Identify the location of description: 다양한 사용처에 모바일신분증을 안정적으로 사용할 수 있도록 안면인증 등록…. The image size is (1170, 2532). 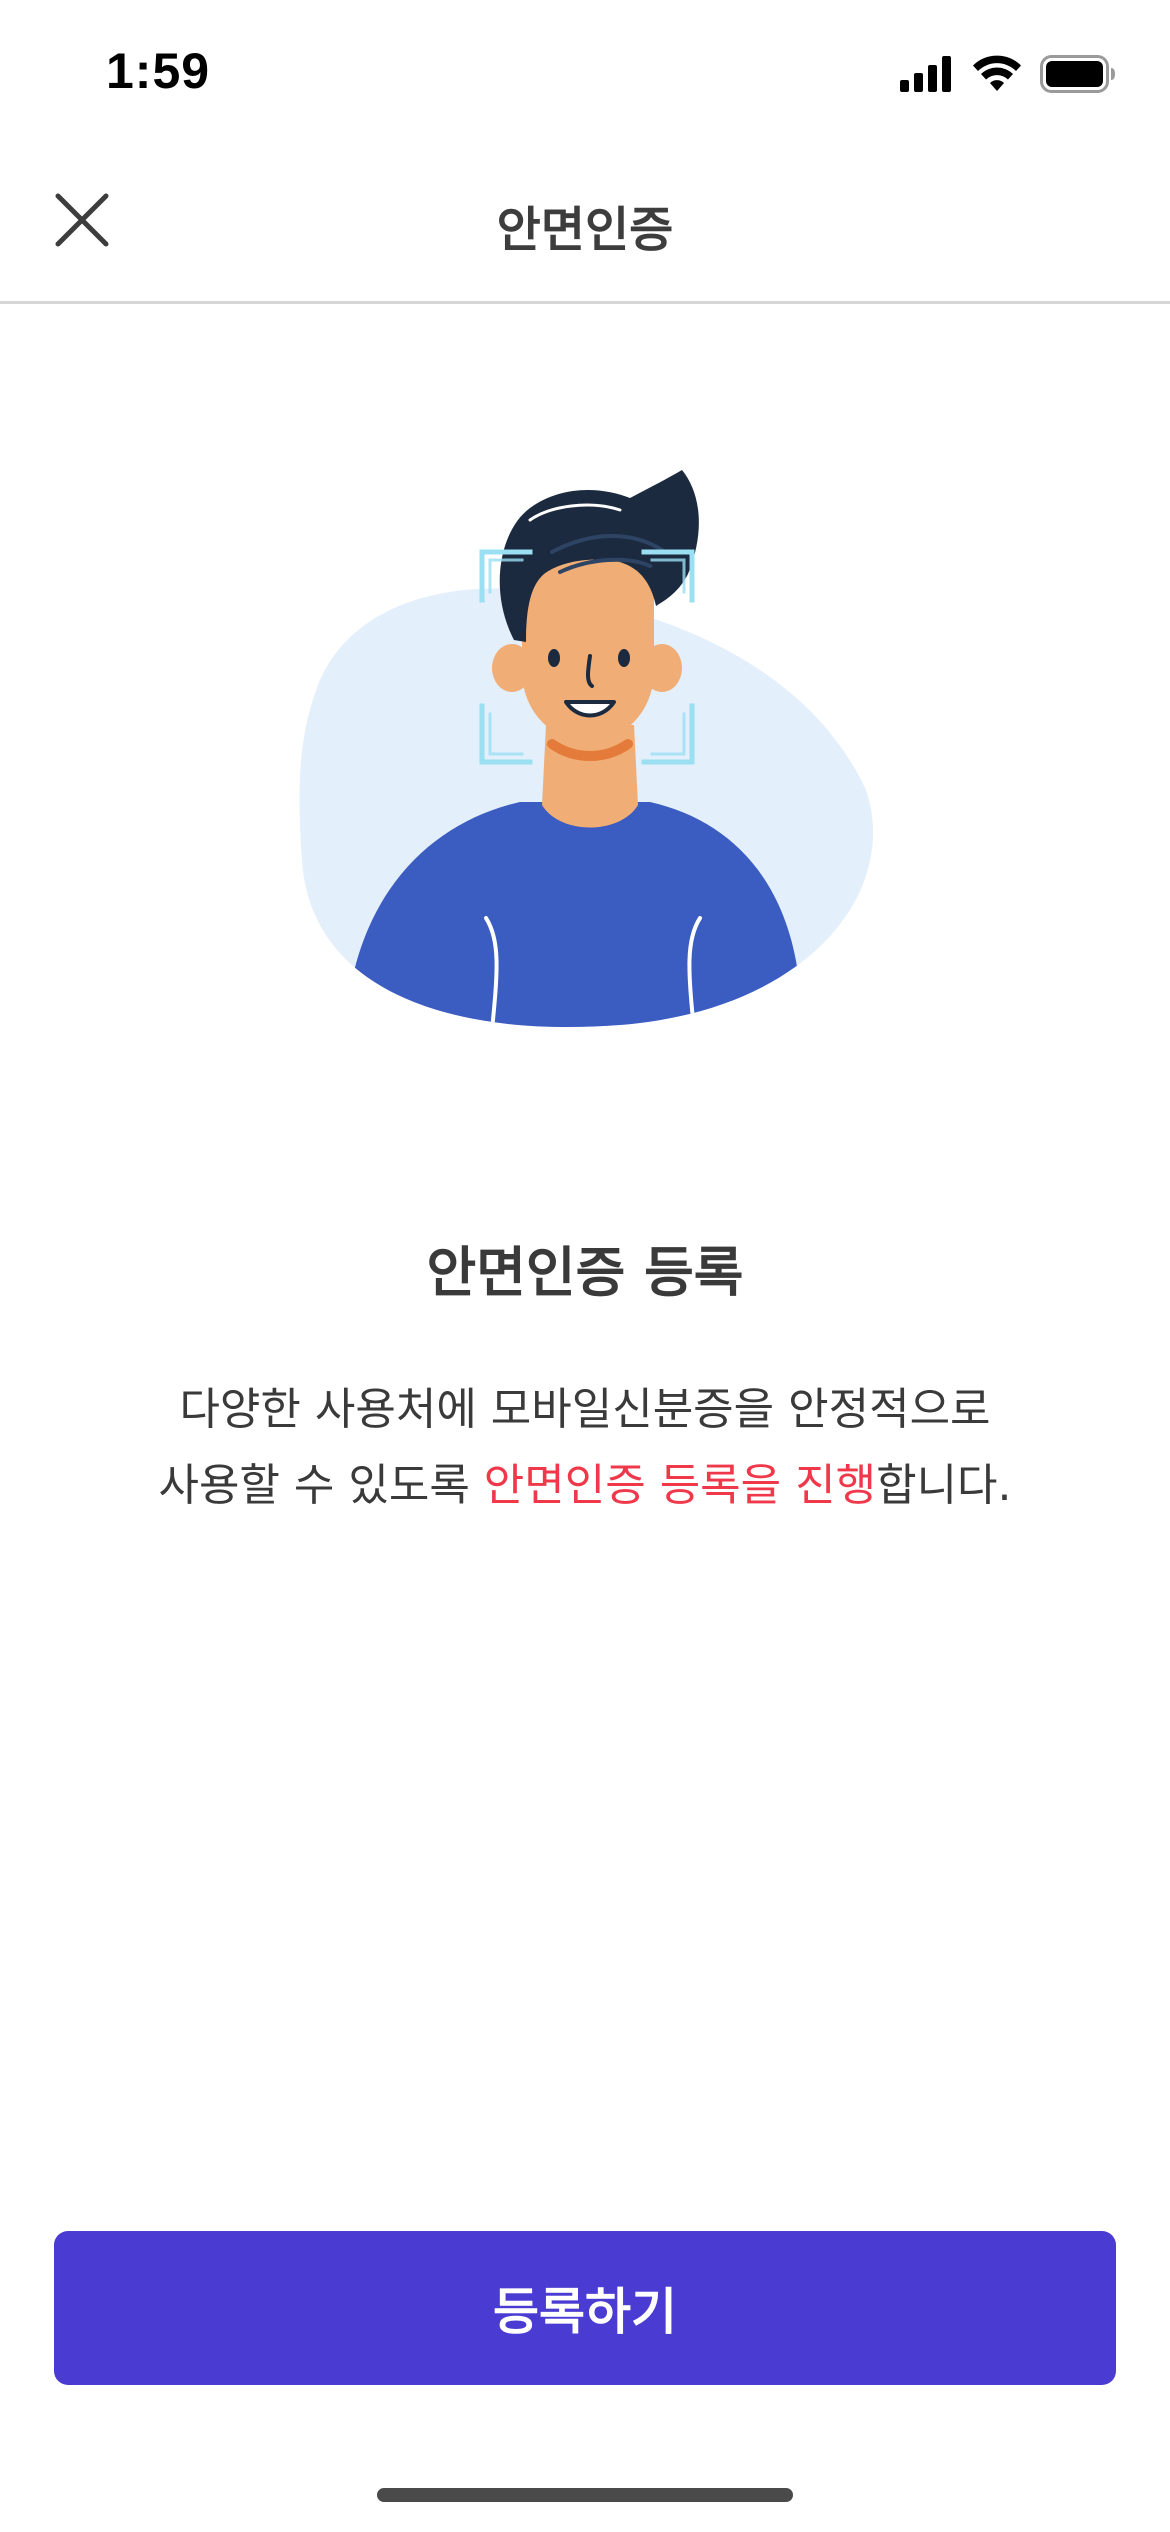
(585, 1448).